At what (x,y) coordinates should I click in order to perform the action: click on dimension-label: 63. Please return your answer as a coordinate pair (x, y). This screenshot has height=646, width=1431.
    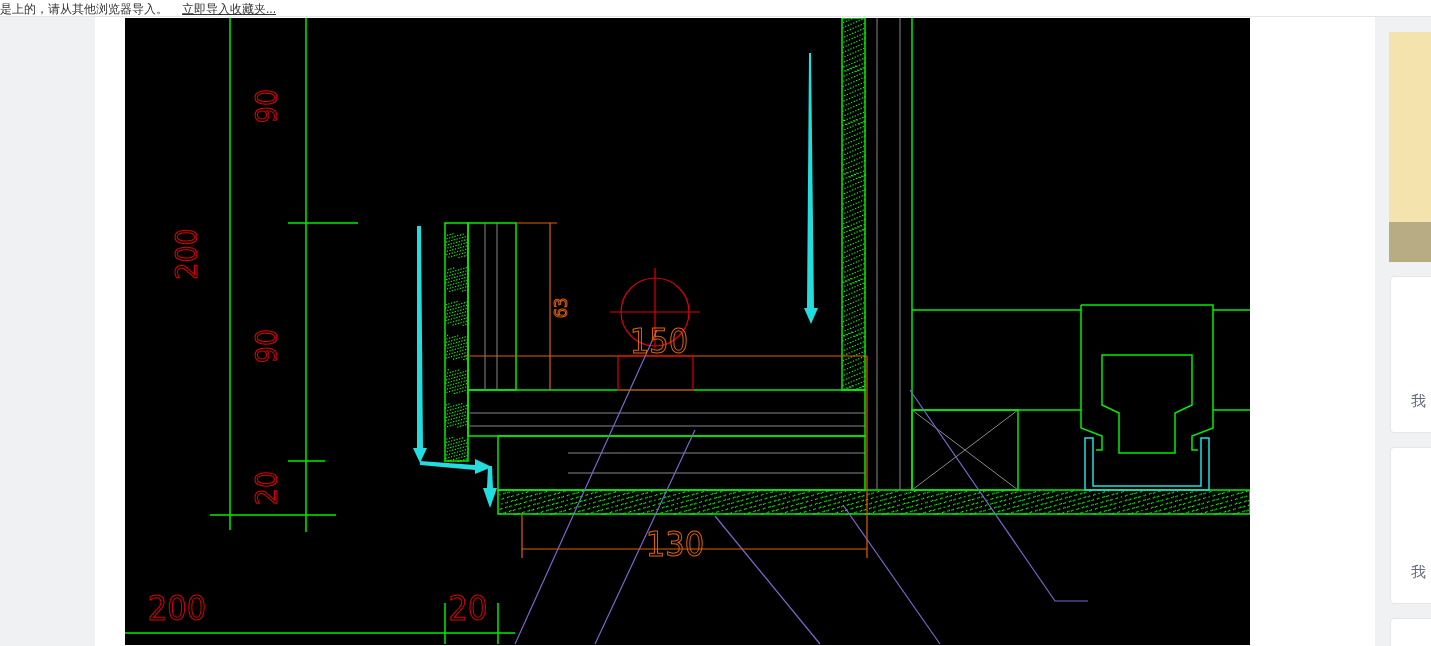
    Looking at the image, I should click on (560, 308).